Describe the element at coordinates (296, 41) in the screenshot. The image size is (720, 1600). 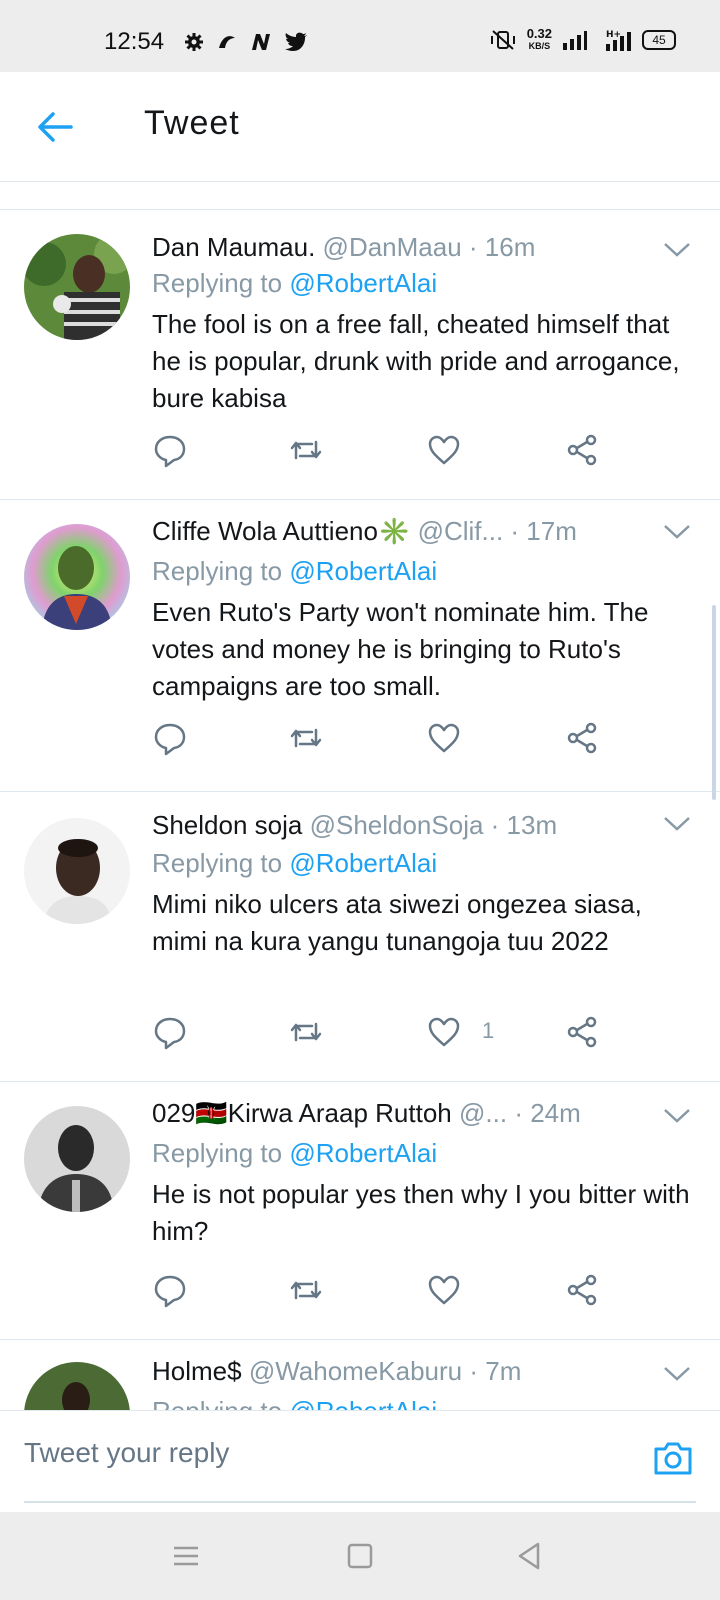
I see `twitter-bird-icon` at that location.